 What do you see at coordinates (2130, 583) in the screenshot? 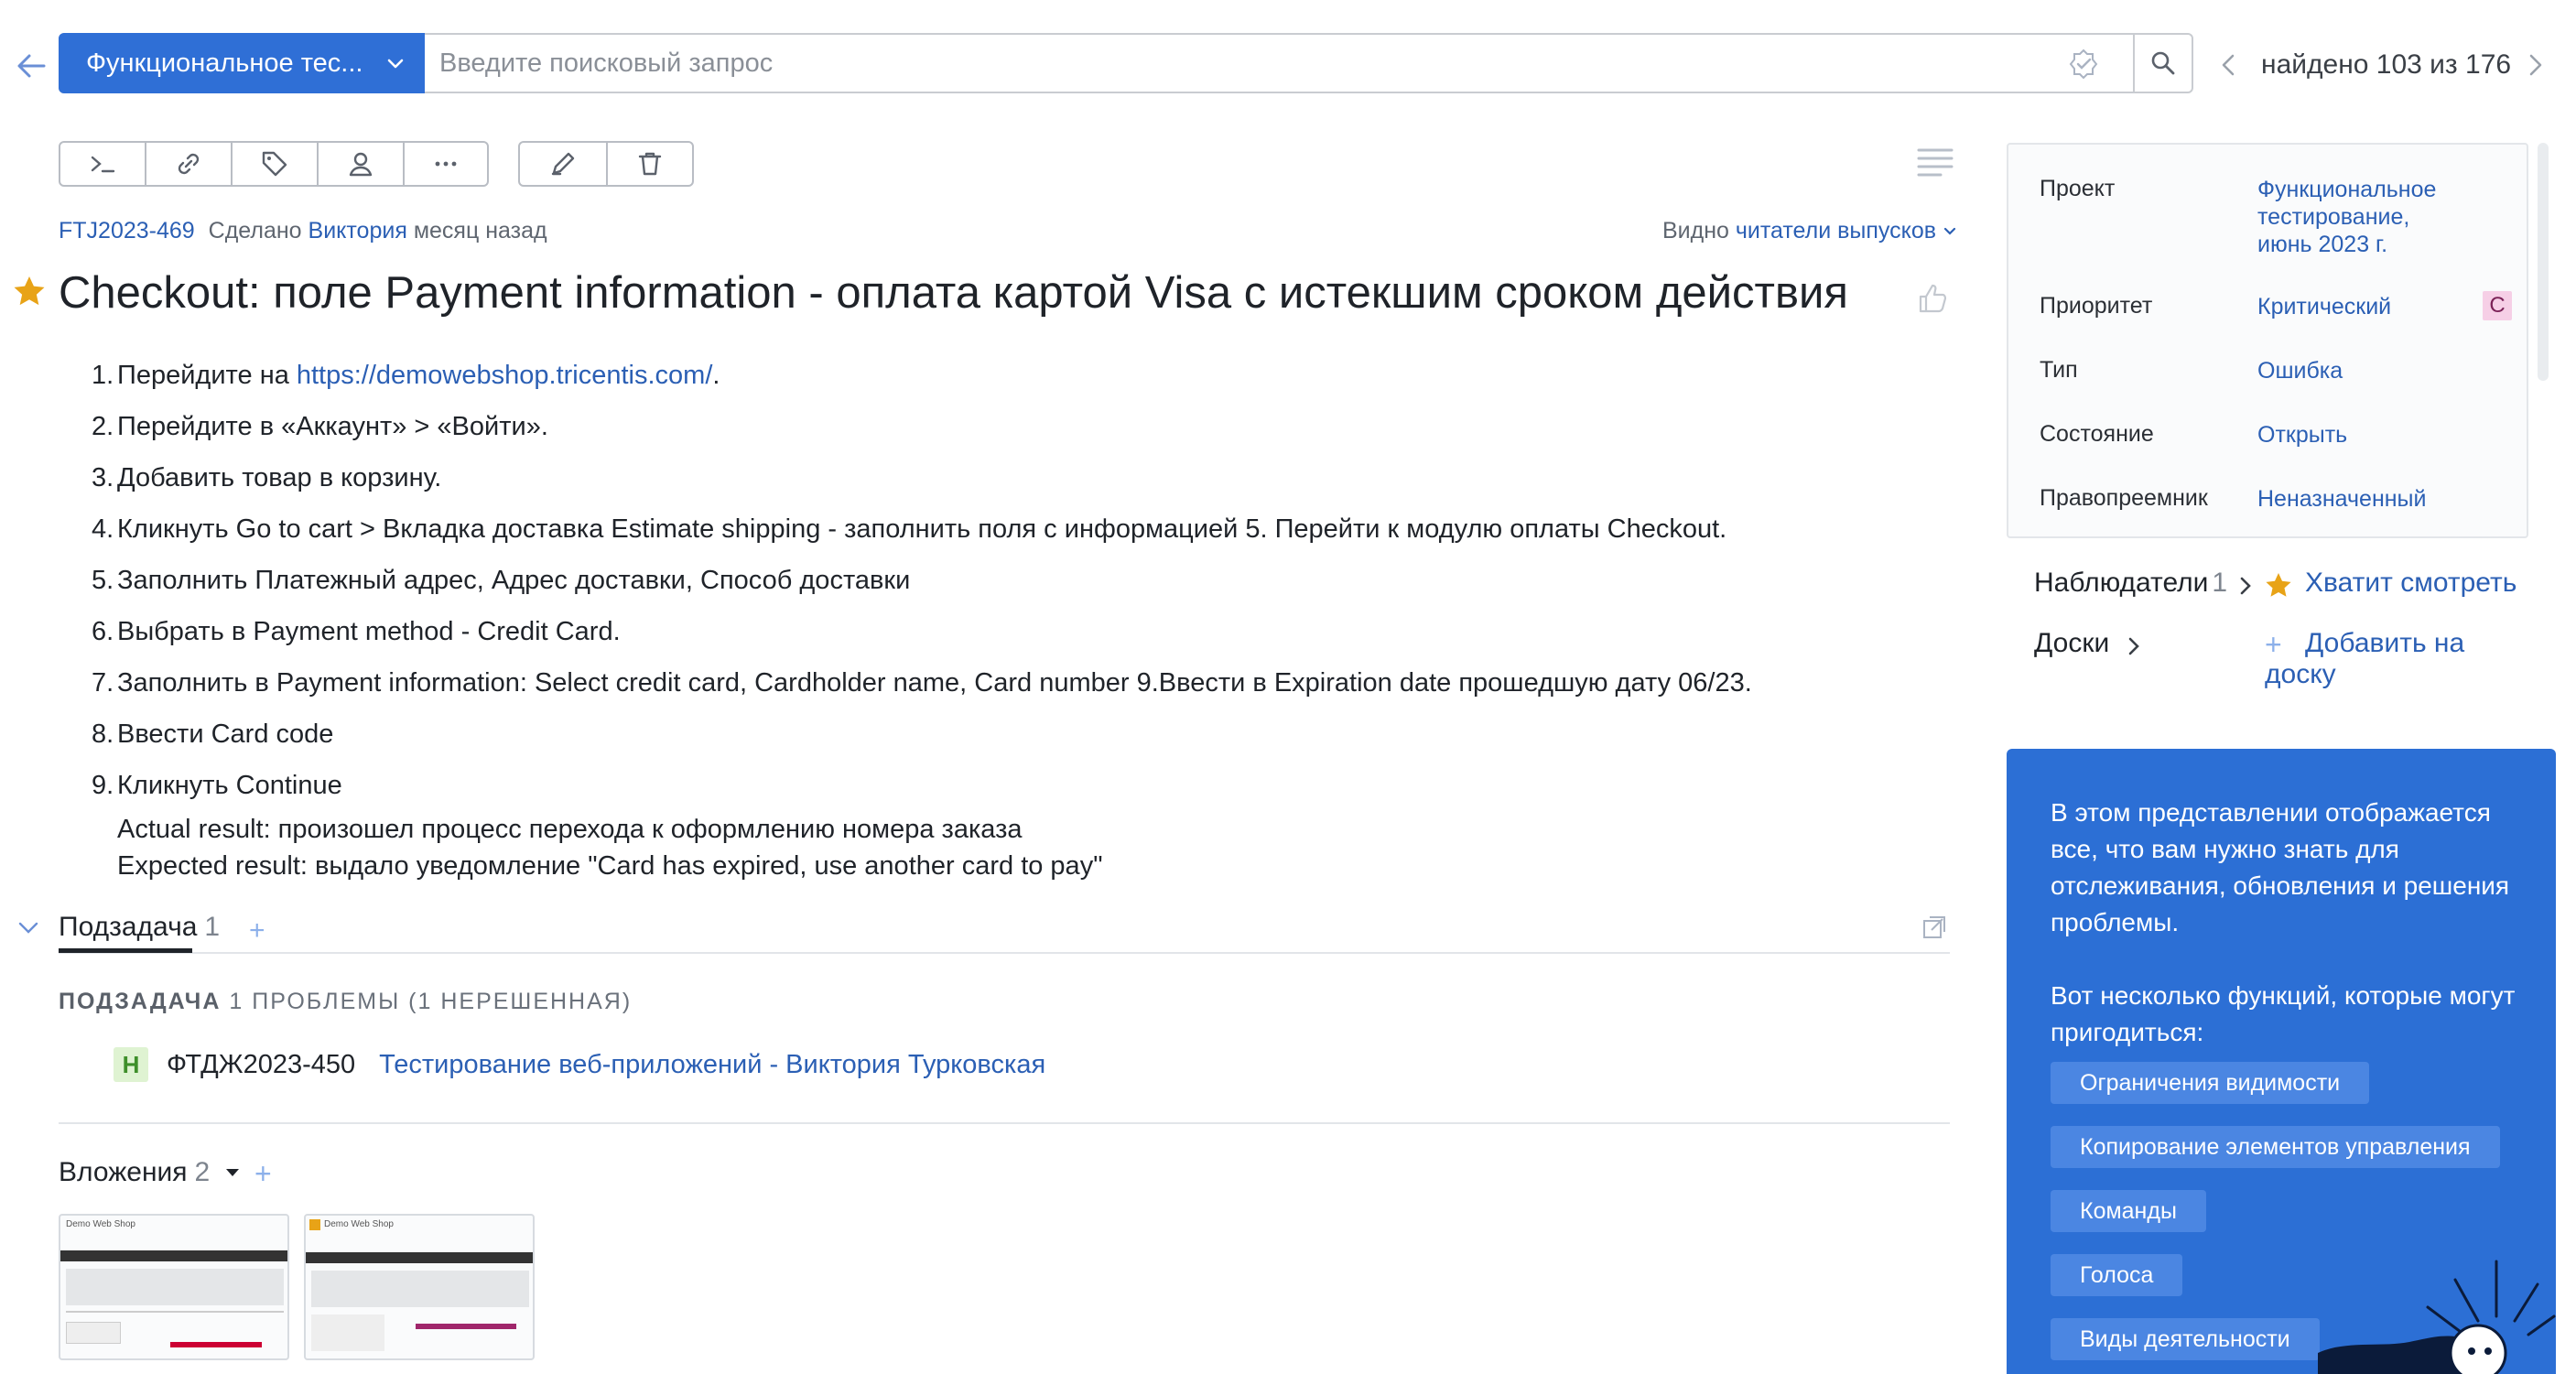
I see `watchers-label: Наблюдатели 1` at bounding box center [2130, 583].